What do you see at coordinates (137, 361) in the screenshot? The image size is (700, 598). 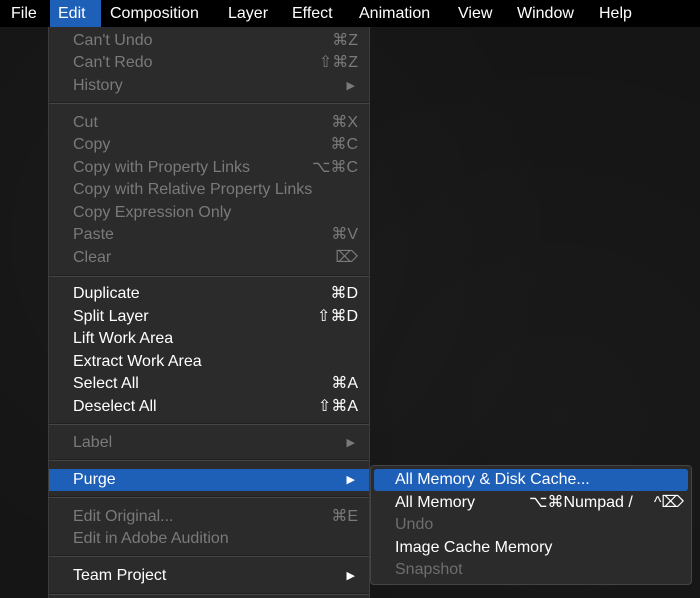 I see `menu-item-label: Extract Work Area` at bounding box center [137, 361].